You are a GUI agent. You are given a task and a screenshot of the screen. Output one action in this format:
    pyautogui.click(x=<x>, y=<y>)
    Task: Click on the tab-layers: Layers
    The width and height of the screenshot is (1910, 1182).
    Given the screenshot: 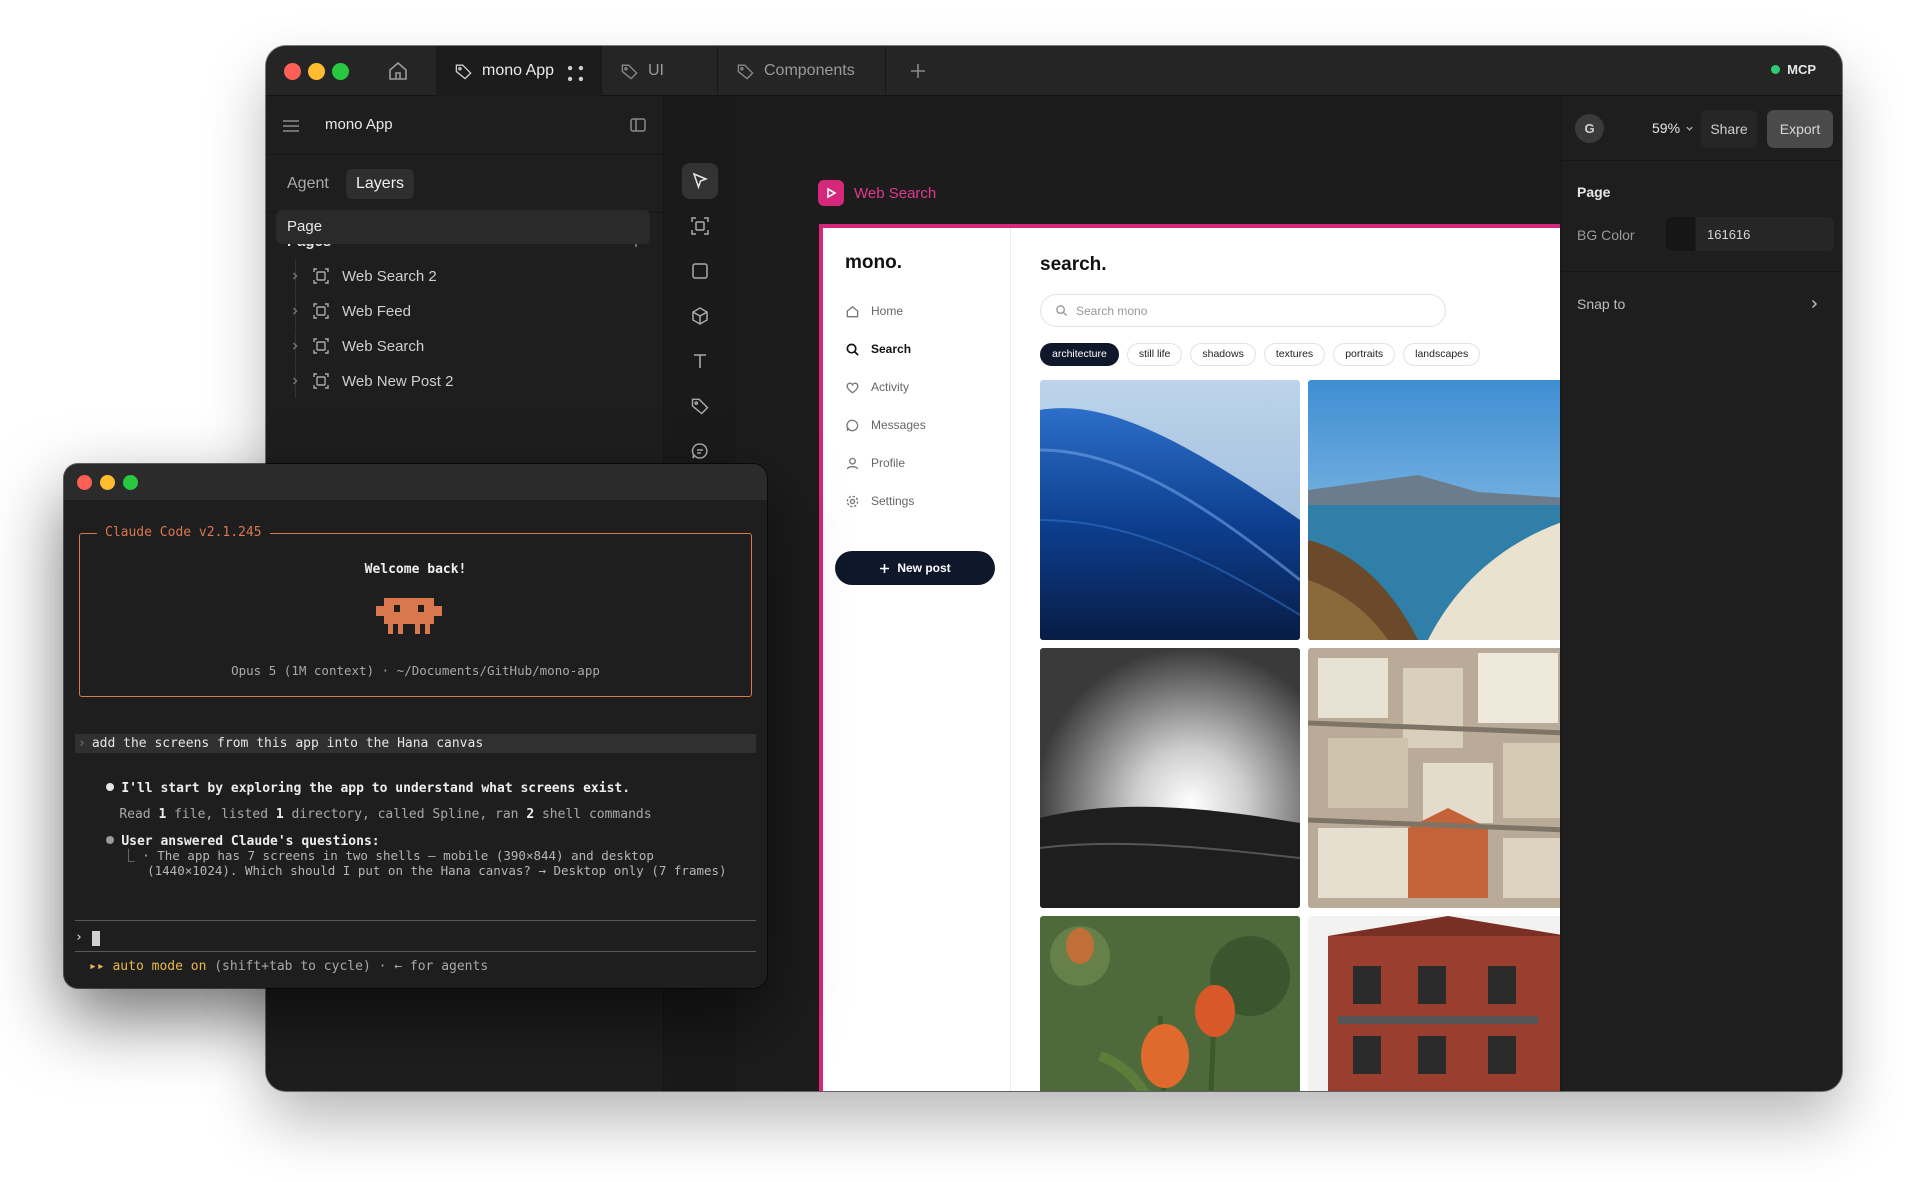 What is the action you would take?
    pyautogui.click(x=380, y=184)
    